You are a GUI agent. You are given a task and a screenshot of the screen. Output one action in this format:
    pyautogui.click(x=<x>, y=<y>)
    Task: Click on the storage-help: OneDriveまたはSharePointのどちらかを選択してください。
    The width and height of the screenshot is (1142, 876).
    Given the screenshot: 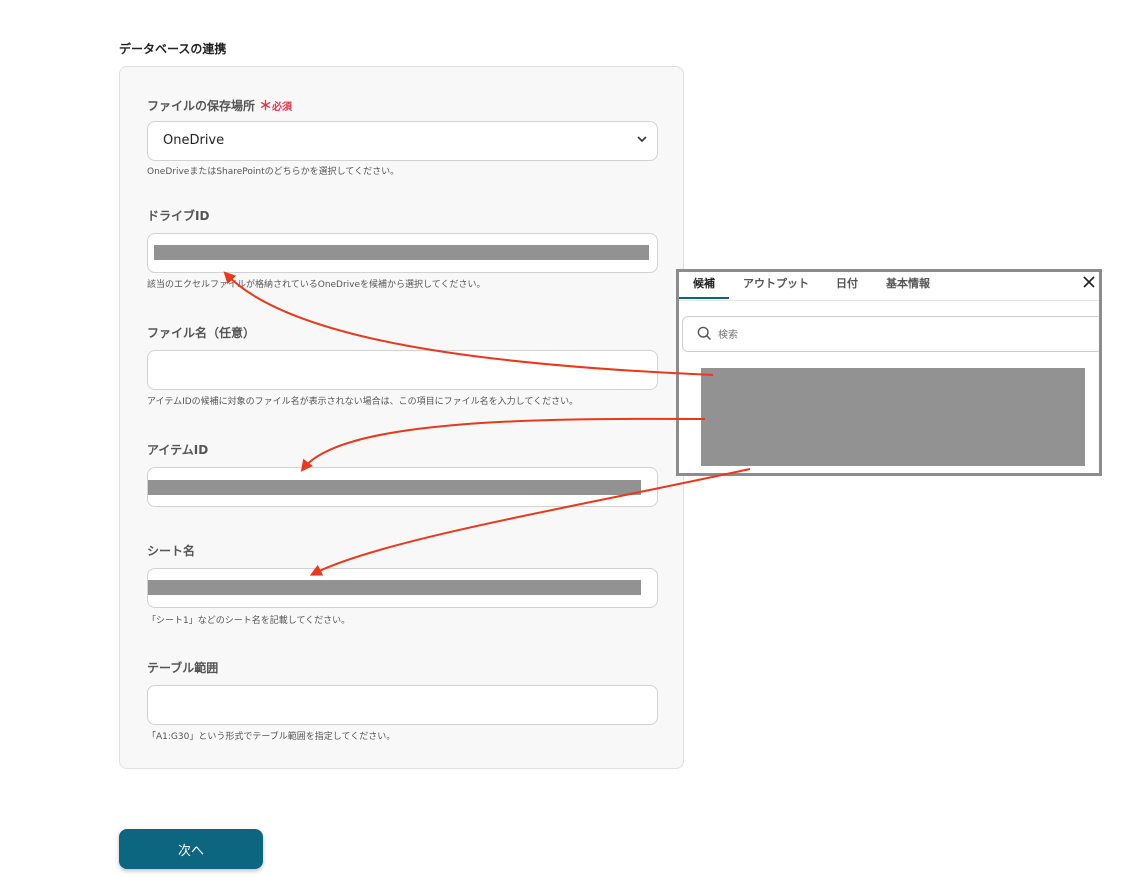 What is the action you would take?
    pyautogui.click(x=273, y=172)
    